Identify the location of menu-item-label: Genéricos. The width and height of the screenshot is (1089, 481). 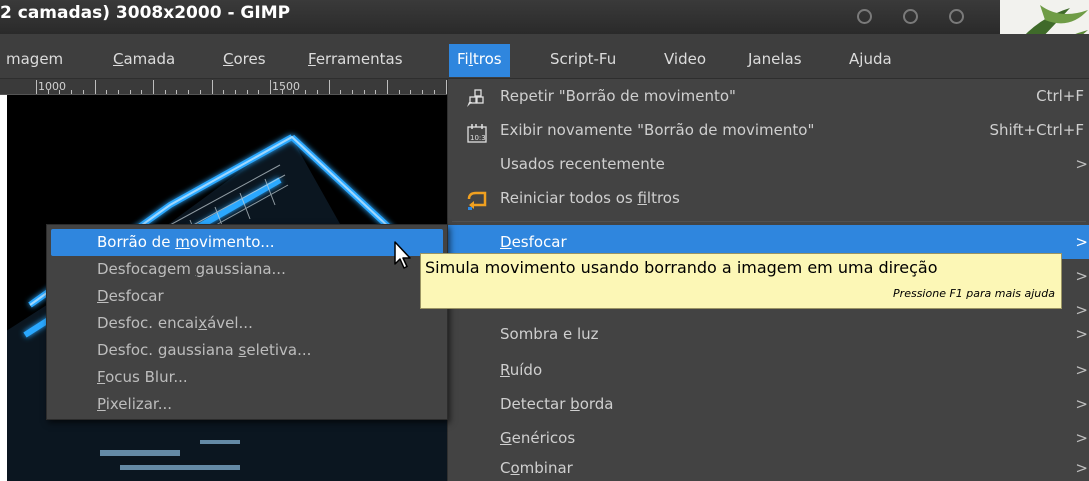
(538, 438).